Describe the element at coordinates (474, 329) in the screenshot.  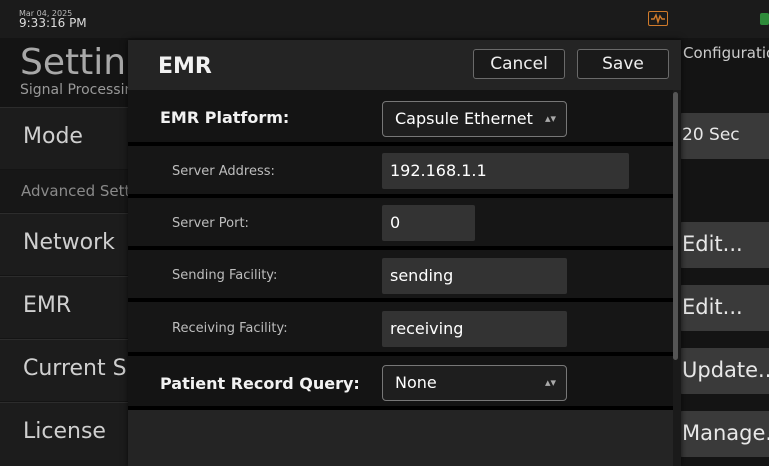
I see `receiving-facility-input: receiving` at that location.